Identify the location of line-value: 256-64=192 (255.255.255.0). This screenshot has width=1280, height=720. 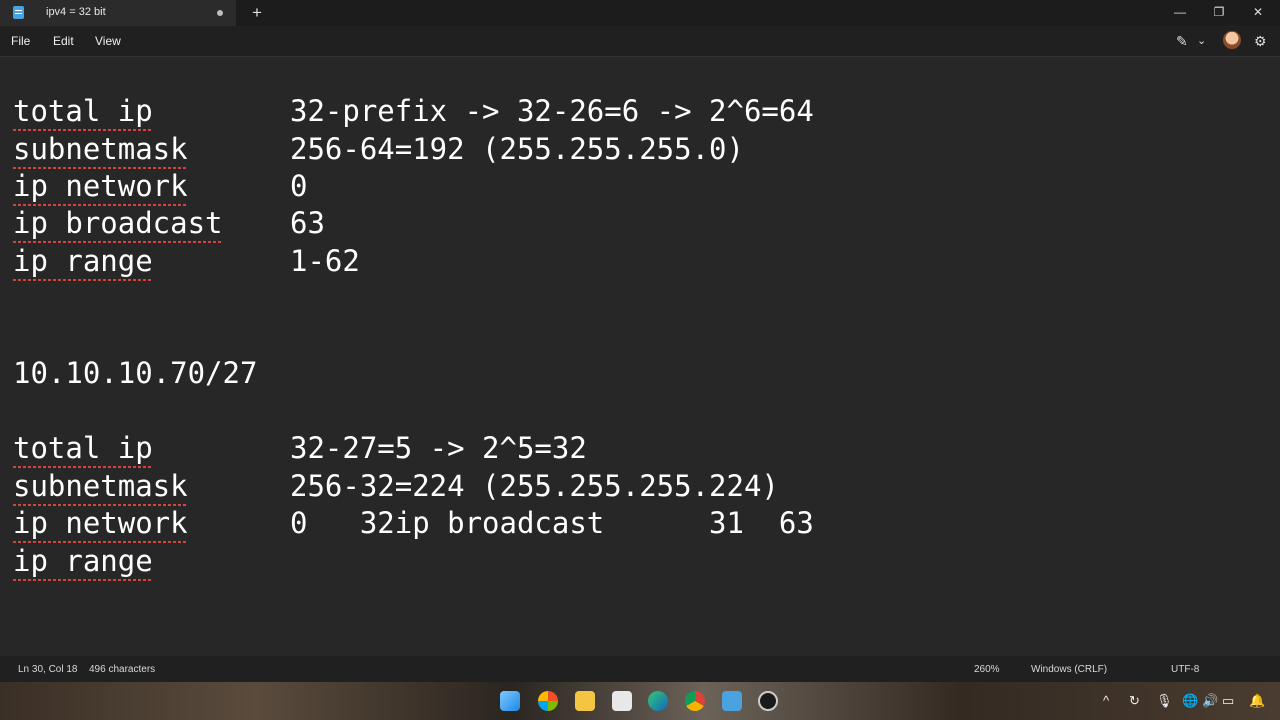
(517, 149).